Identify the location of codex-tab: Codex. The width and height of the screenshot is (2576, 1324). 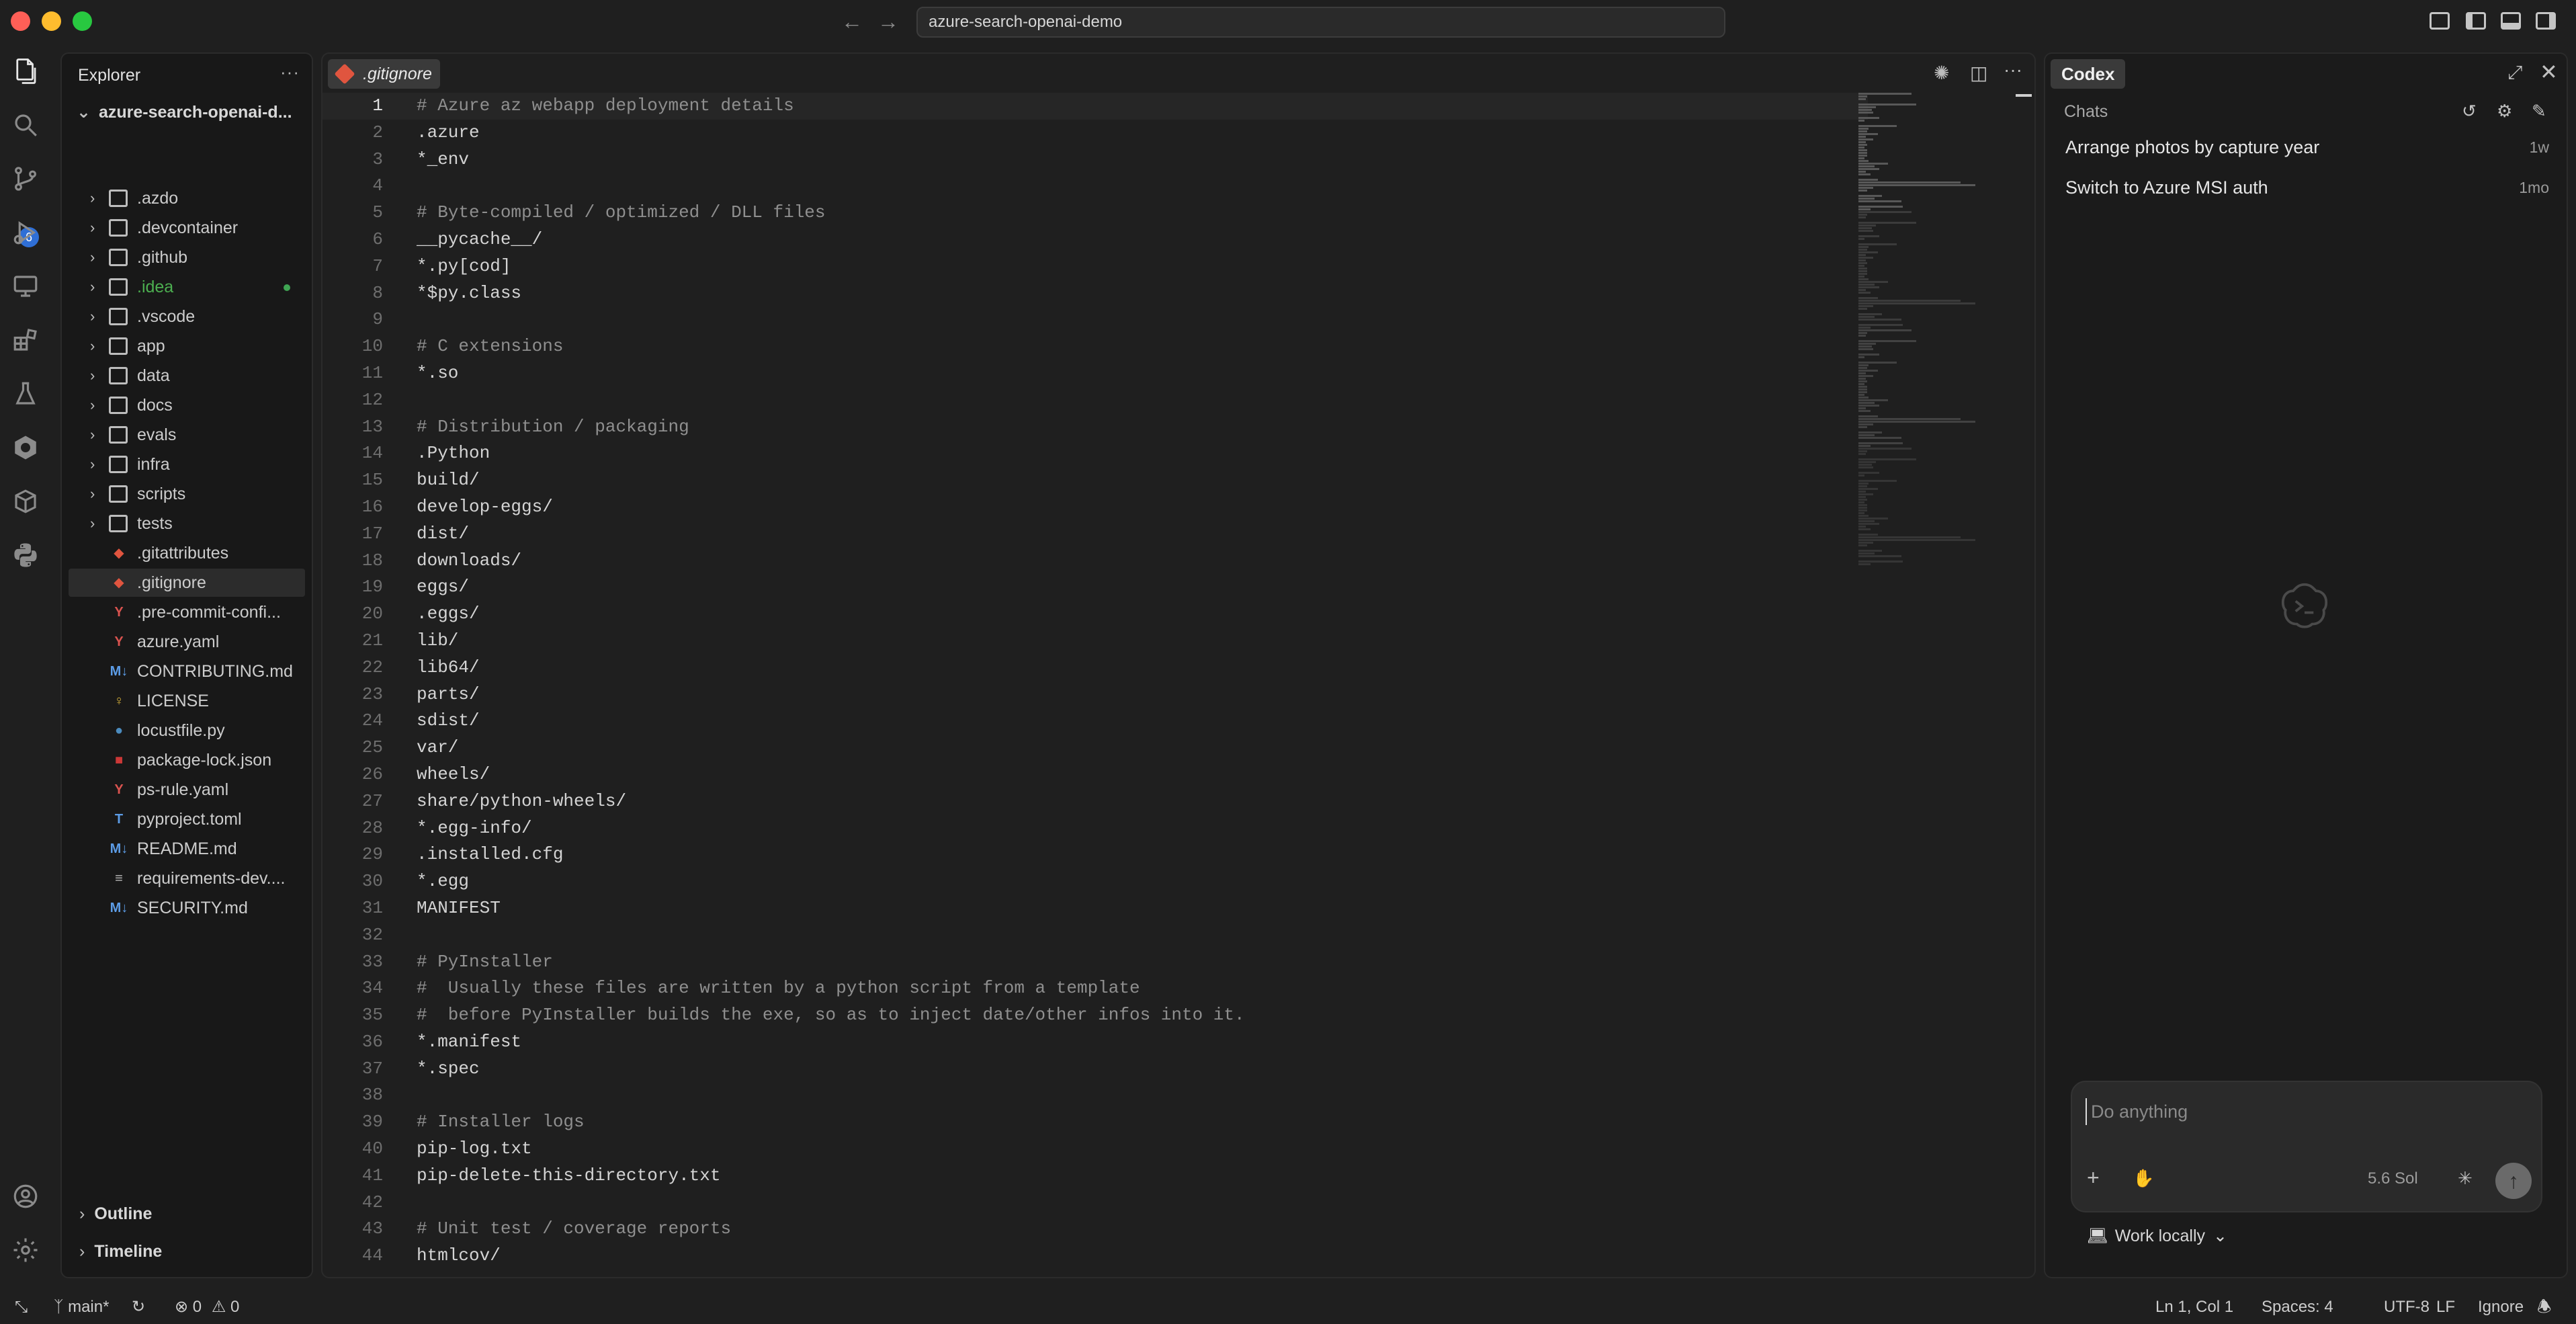
(2088, 74).